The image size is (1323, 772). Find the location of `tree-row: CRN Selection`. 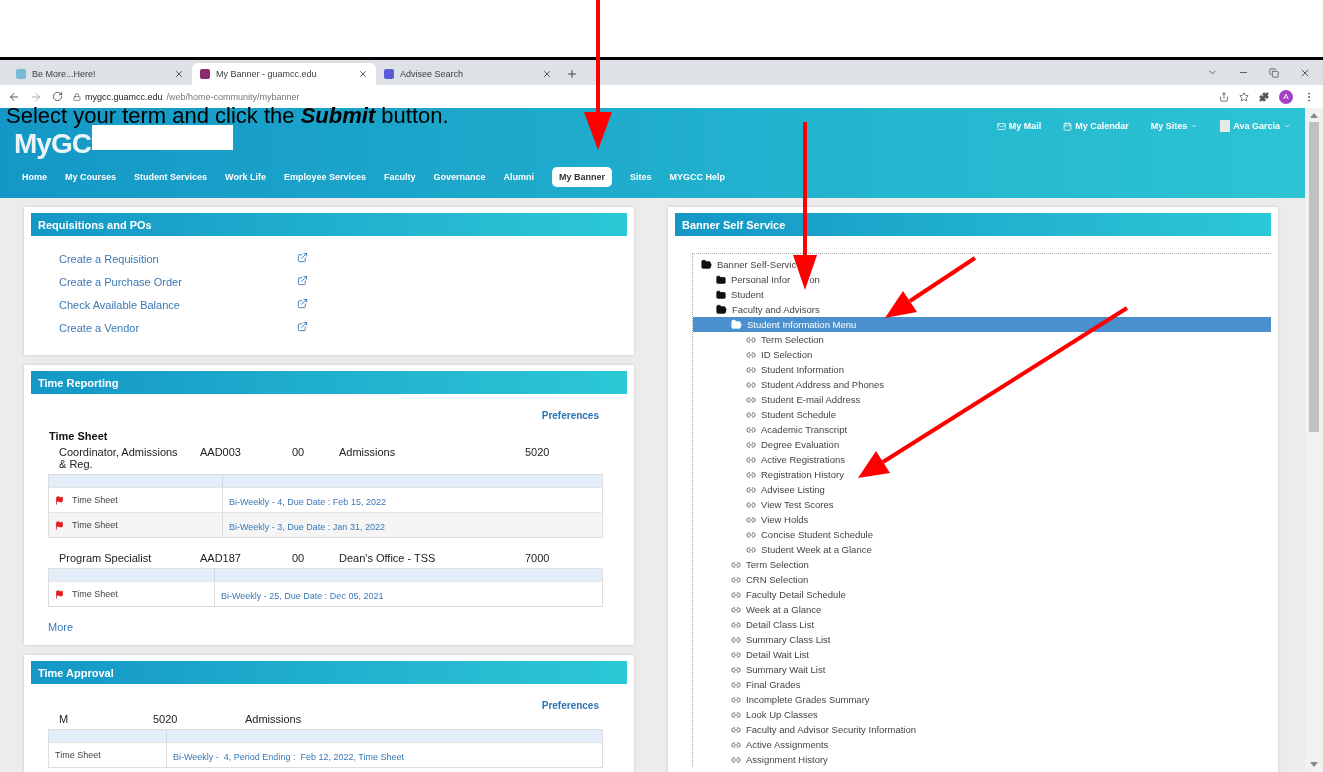

tree-row: CRN Selection is located at coordinates (982, 579).